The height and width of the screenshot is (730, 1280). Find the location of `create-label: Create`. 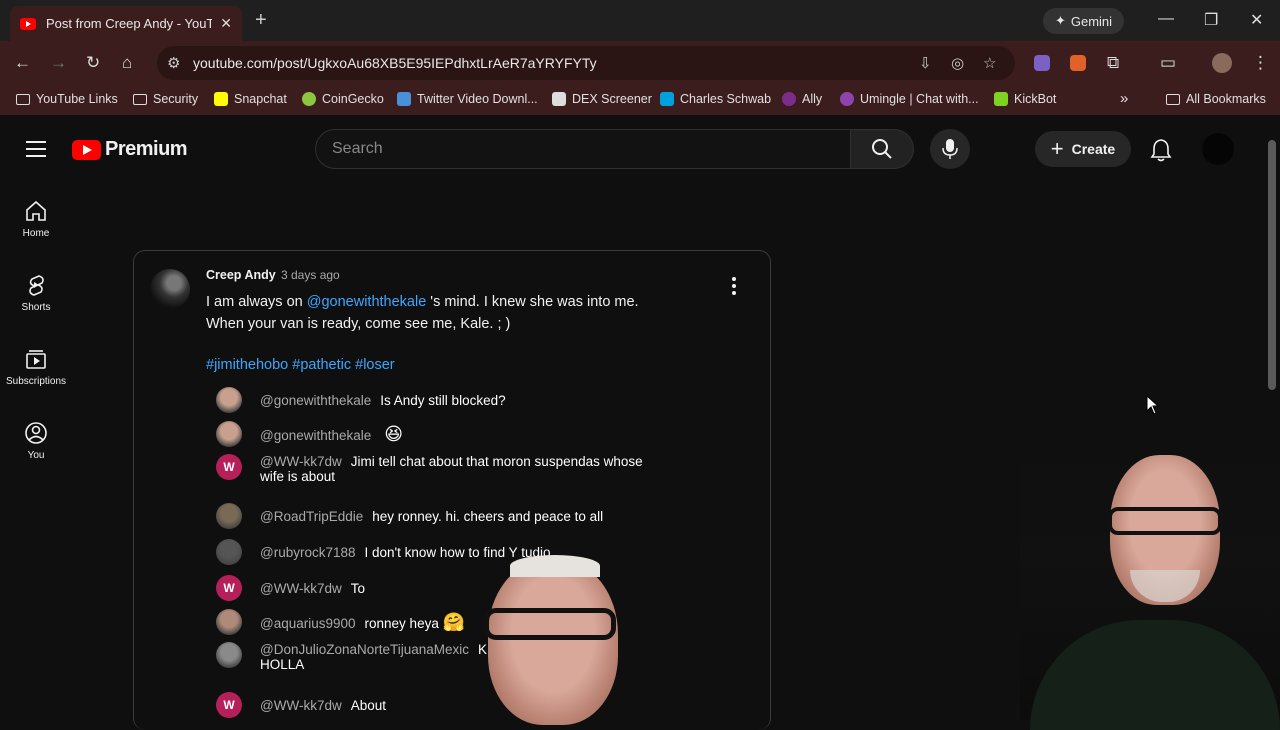

create-label: Create is located at coordinates (1093, 149).